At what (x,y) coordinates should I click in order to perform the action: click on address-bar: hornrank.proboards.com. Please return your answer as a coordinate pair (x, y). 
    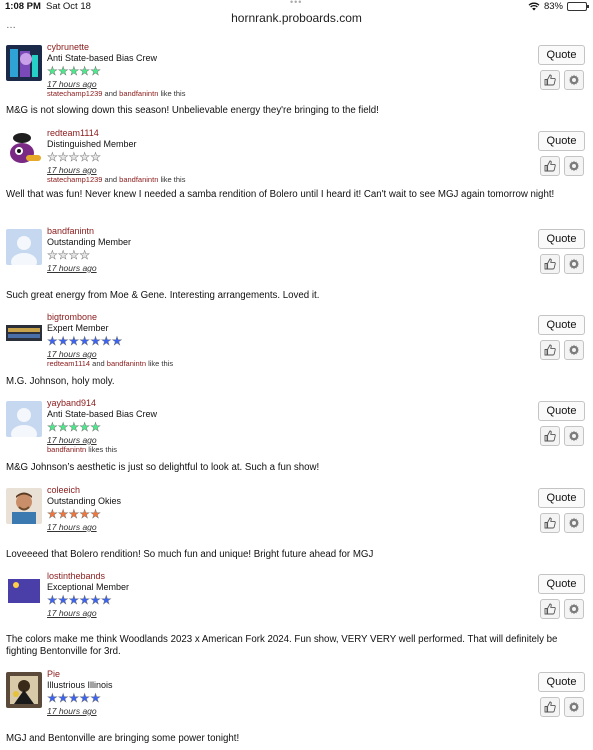
    Looking at the image, I should click on (296, 18).